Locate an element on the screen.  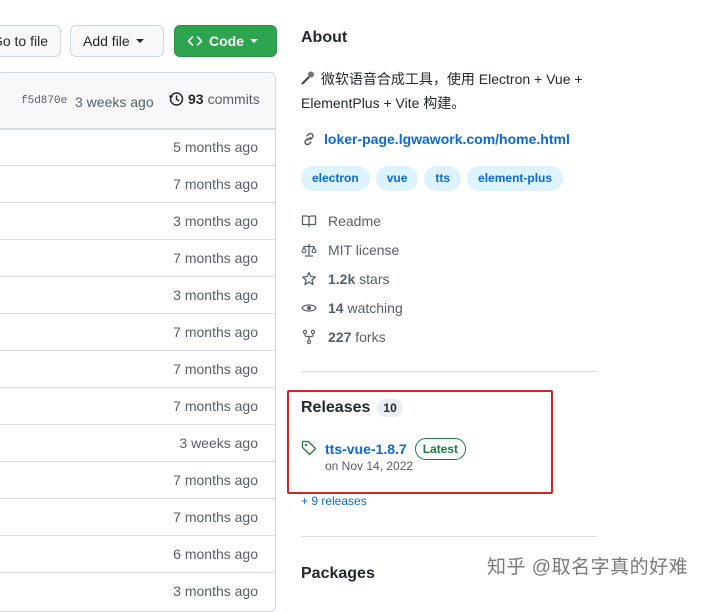
history-icon is located at coordinates (176, 99).